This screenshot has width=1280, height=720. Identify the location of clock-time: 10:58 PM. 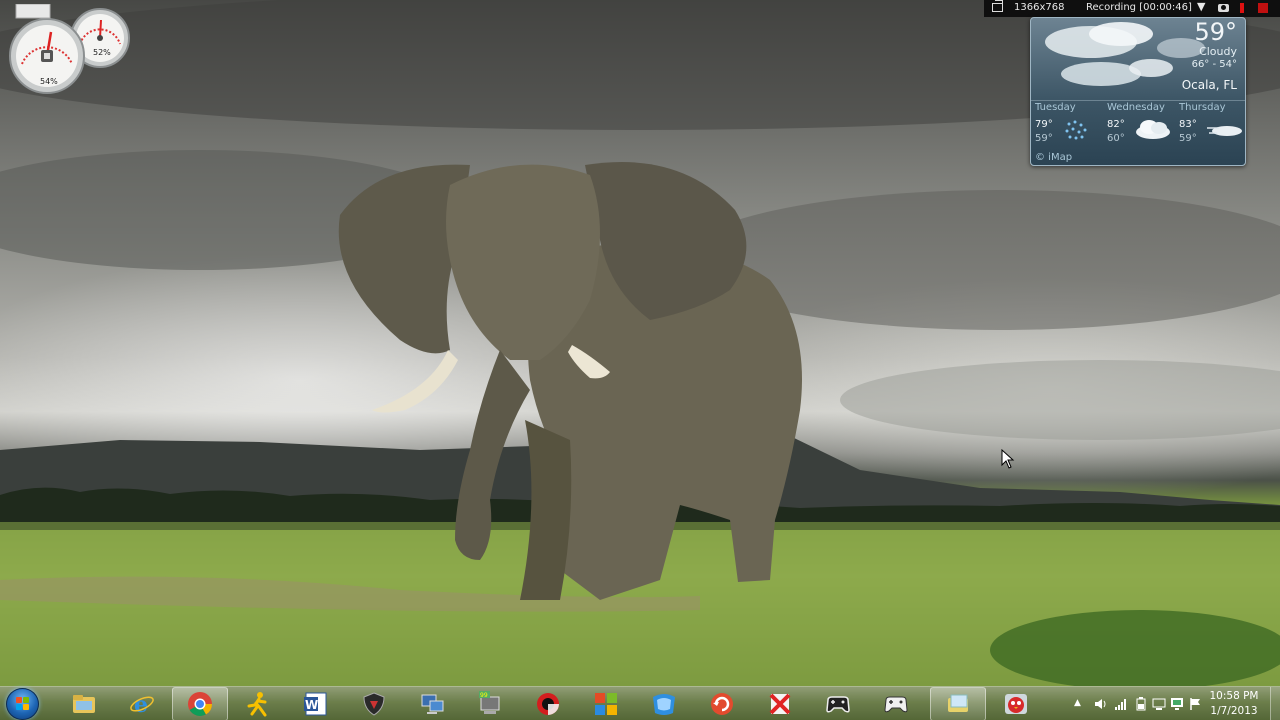
(1234, 696).